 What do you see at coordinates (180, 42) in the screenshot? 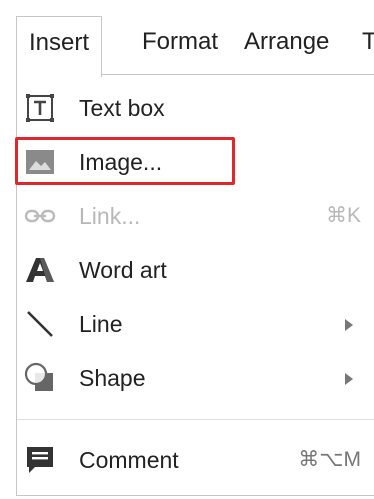
I see `menu-tab-format: Format` at bounding box center [180, 42].